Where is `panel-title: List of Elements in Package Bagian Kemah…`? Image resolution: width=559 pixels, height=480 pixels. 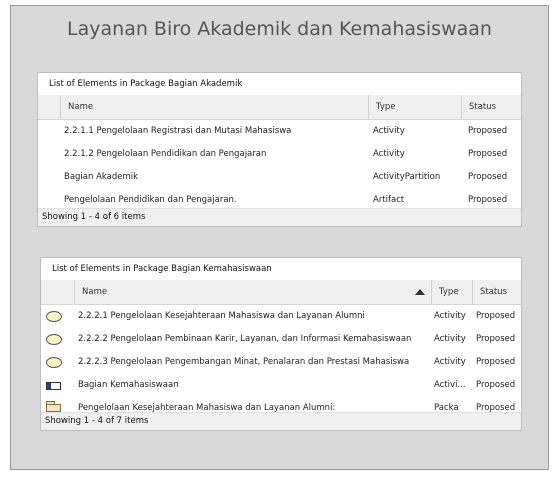
panel-title: List of Elements in Package Bagian Kemah… is located at coordinates (281, 269).